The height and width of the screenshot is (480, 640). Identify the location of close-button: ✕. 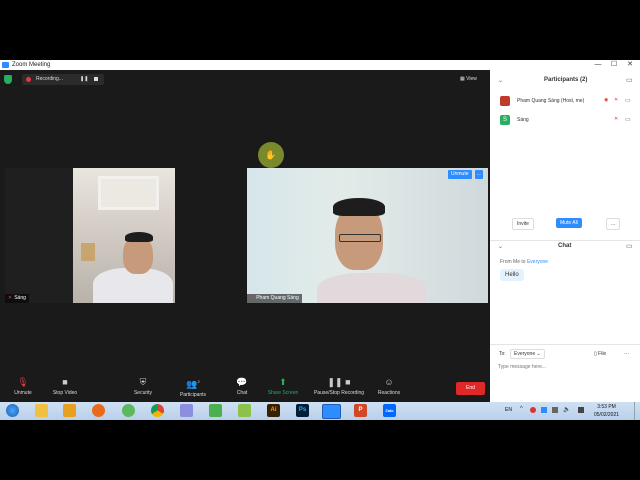
(630, 65).